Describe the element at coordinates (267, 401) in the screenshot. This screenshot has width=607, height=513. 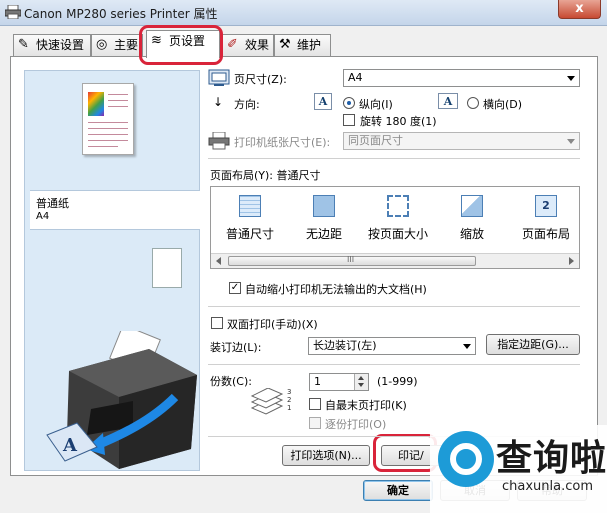
I see `paper-stack-icon` at that location.